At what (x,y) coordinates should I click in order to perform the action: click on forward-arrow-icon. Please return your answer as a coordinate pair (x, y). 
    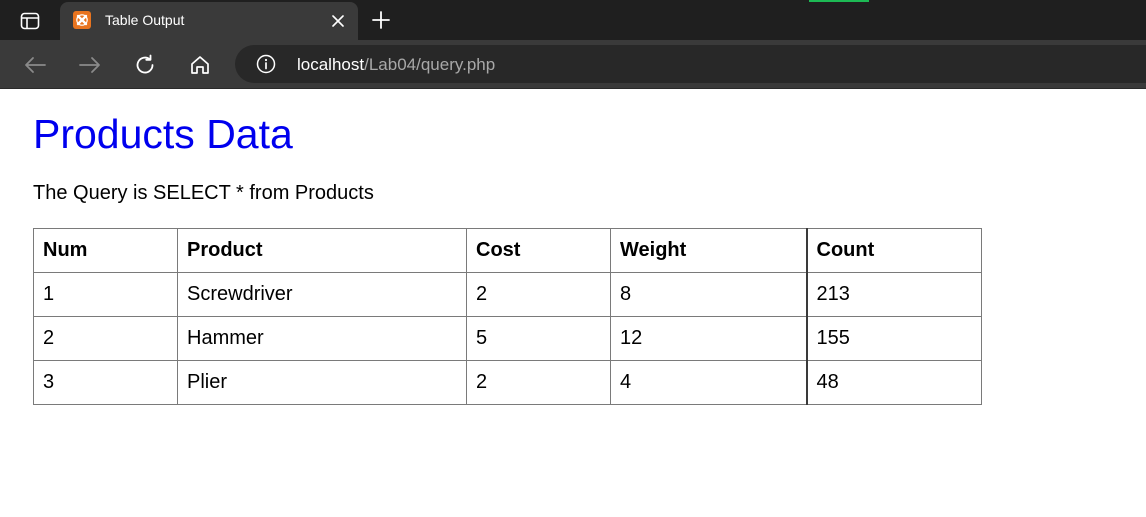
    Looking at the image, I should click on (90, 65).